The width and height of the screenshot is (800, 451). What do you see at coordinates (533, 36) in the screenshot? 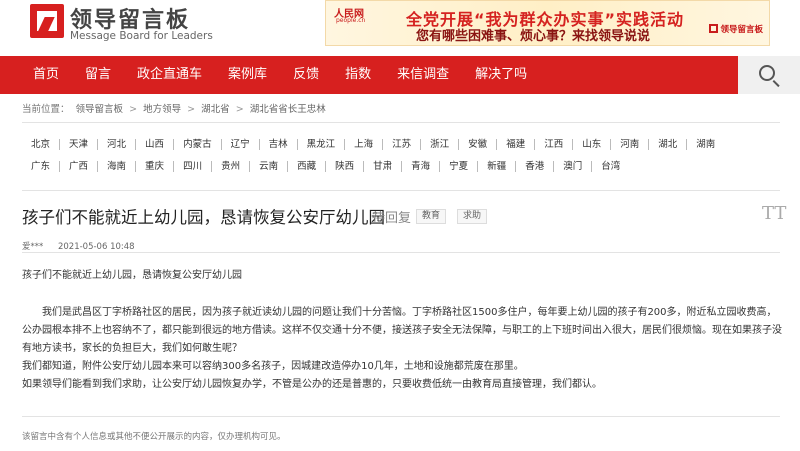
I see `banner-subline: 您有哪些困难事、烦心事？来找领导说说` at bounding box center [533, 36].